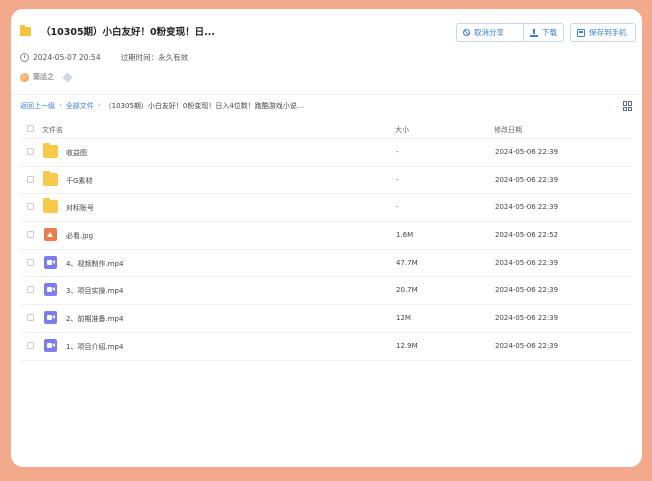 The width and height of the screenshot is (652, 481). Describe the element at coordinates (94, 319) in the screenshot. I see `file-name: 2、前期准备.mp4` at that location.